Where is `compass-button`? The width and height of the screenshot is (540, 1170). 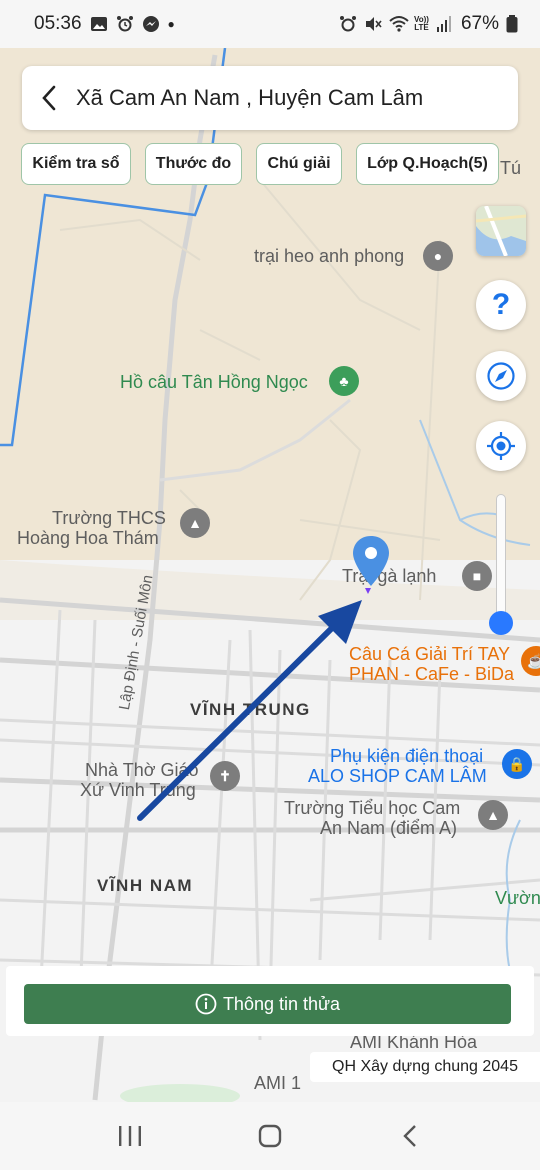
compass-button is located at coordinates (501, 376).